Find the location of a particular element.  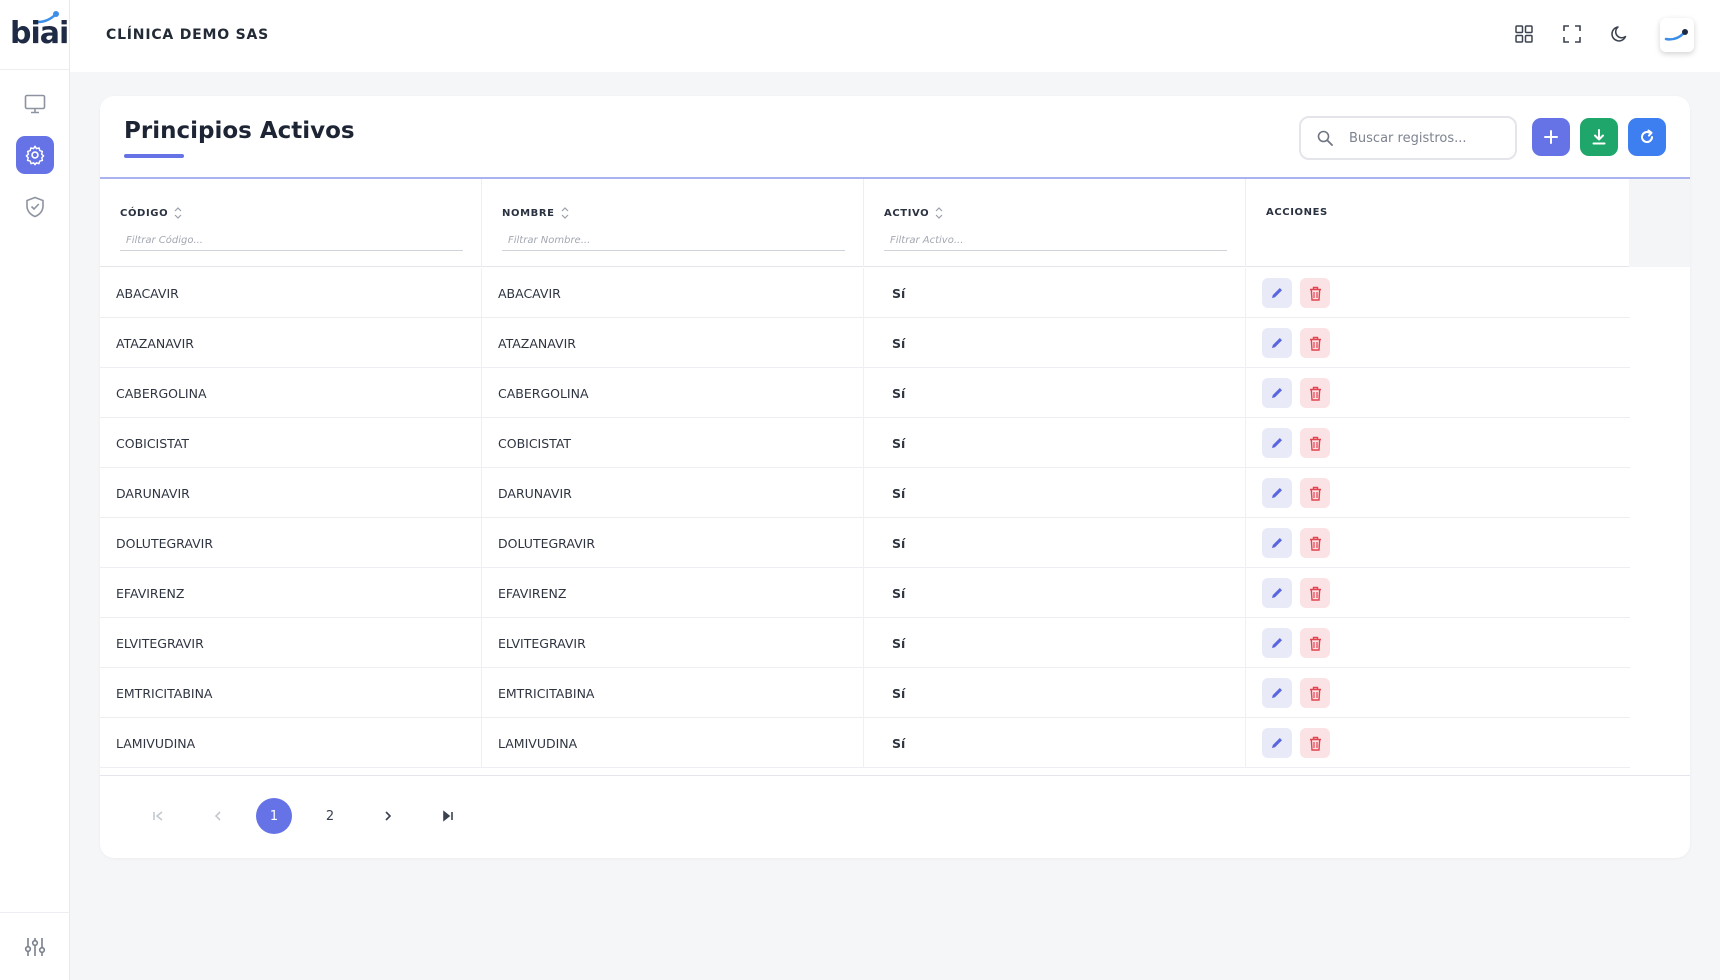

header-scroll-gutter is located at coordinates (1659, 223).